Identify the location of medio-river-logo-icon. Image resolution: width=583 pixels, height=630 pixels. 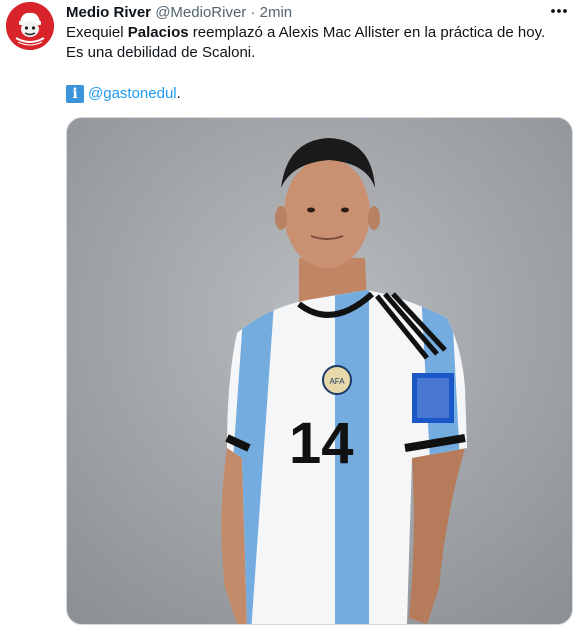
(30, 26).